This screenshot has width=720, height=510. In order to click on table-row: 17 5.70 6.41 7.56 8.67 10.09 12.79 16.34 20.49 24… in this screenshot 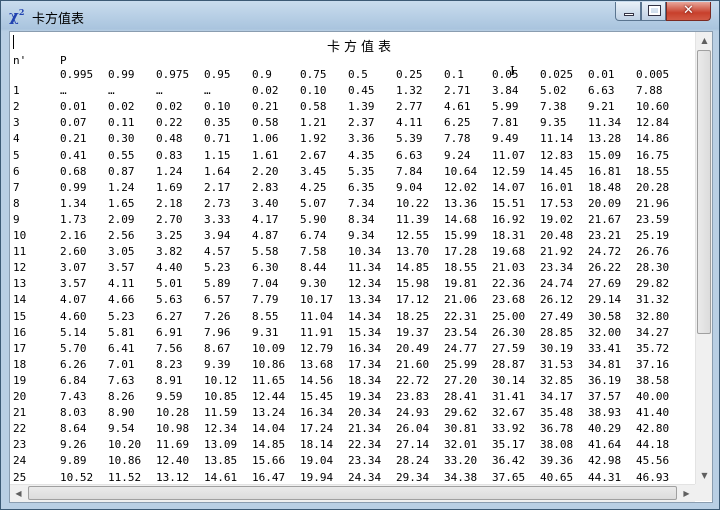, I will do `click(361, 350)`.